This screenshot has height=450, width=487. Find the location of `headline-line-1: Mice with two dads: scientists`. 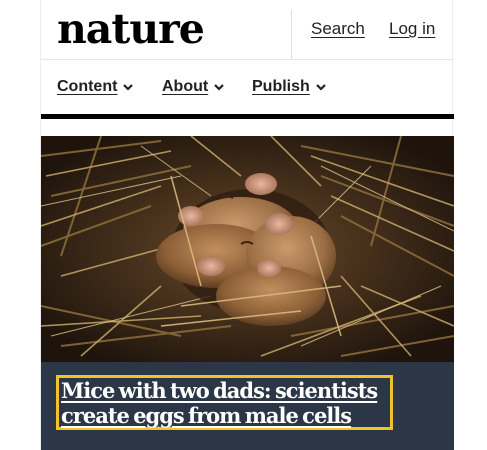

headline-line-1: Mice with two dads: scientists is located at coordinates (225, 390).